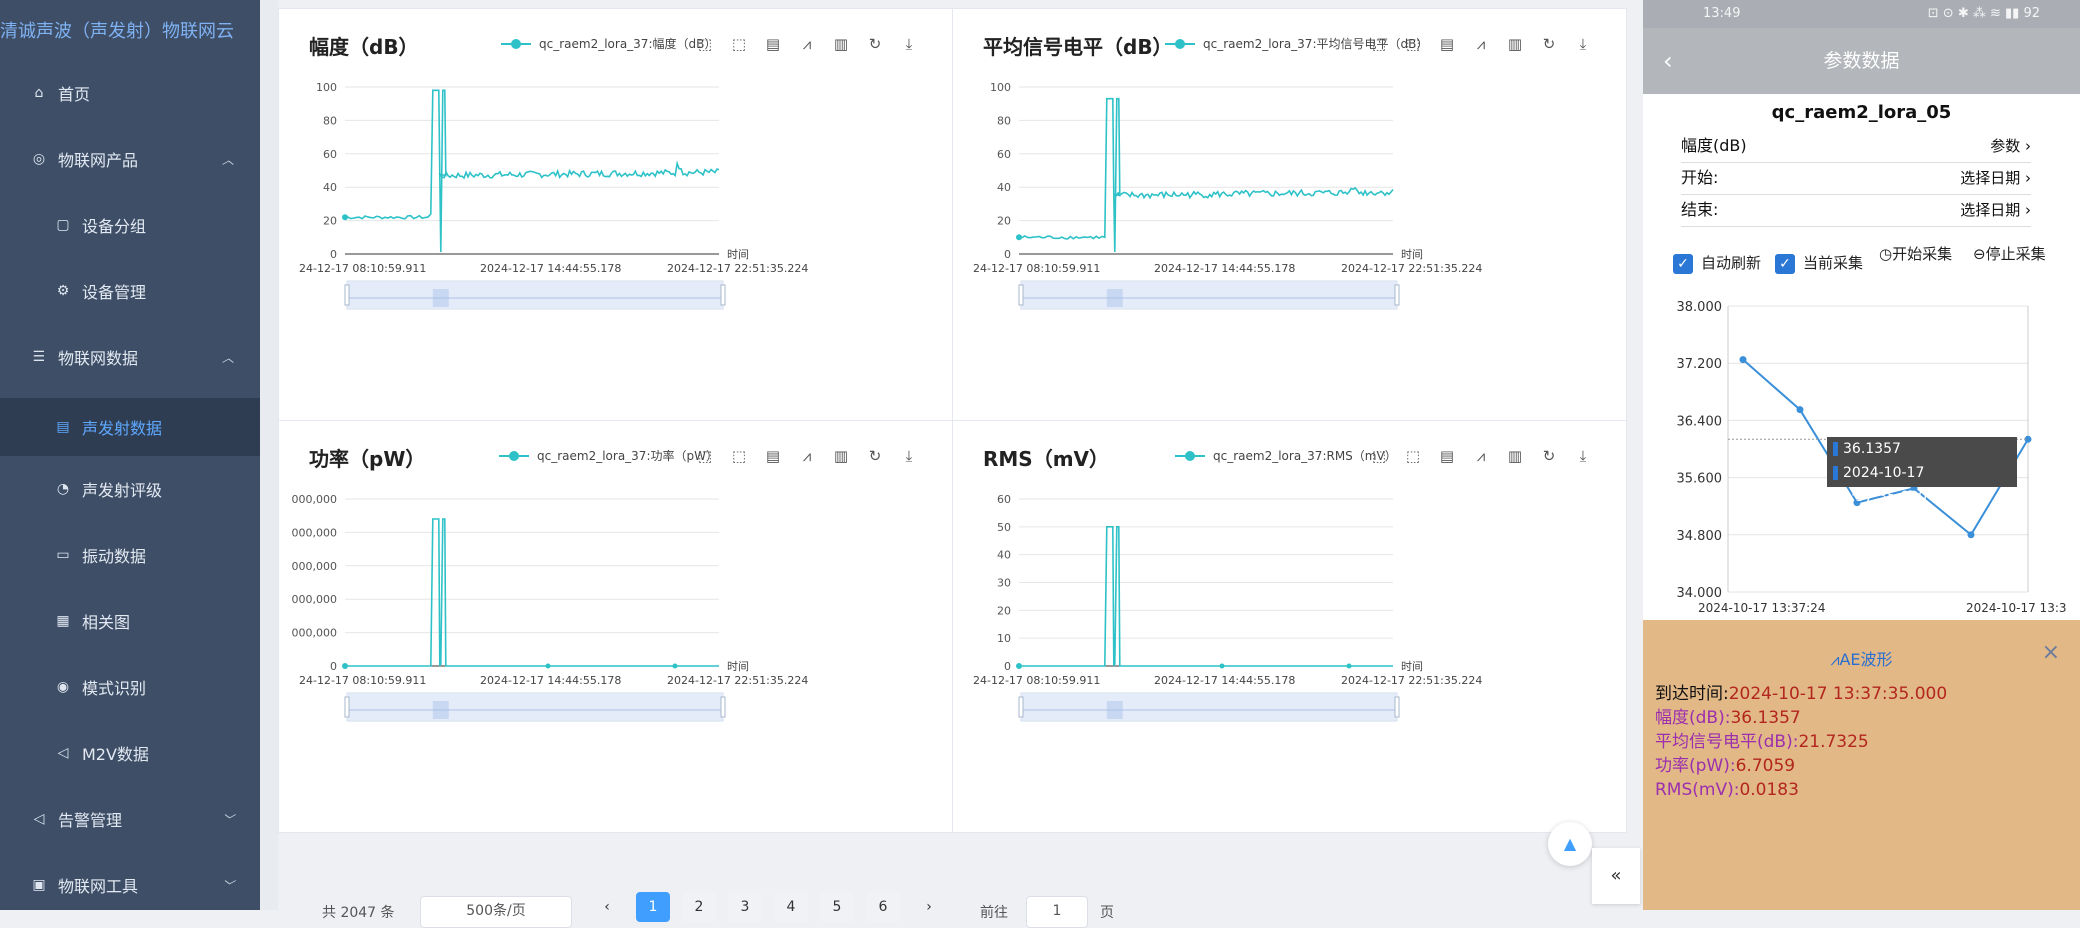  Describe the element at coordinates (883, 907) in the screenshot. I see `page-button-6: 6` at that location.